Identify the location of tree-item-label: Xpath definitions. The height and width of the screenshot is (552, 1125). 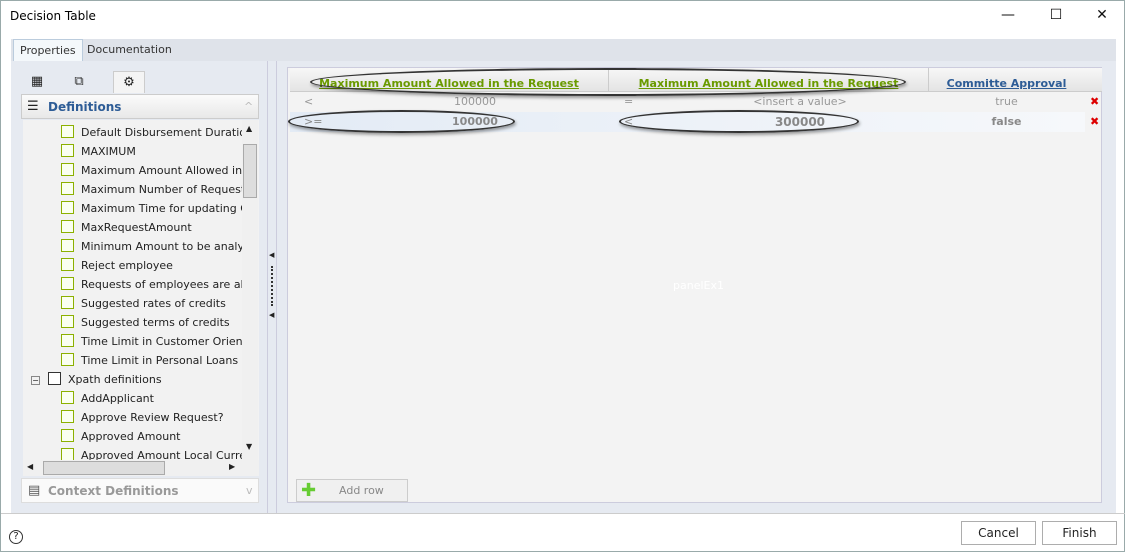
(115, 379).